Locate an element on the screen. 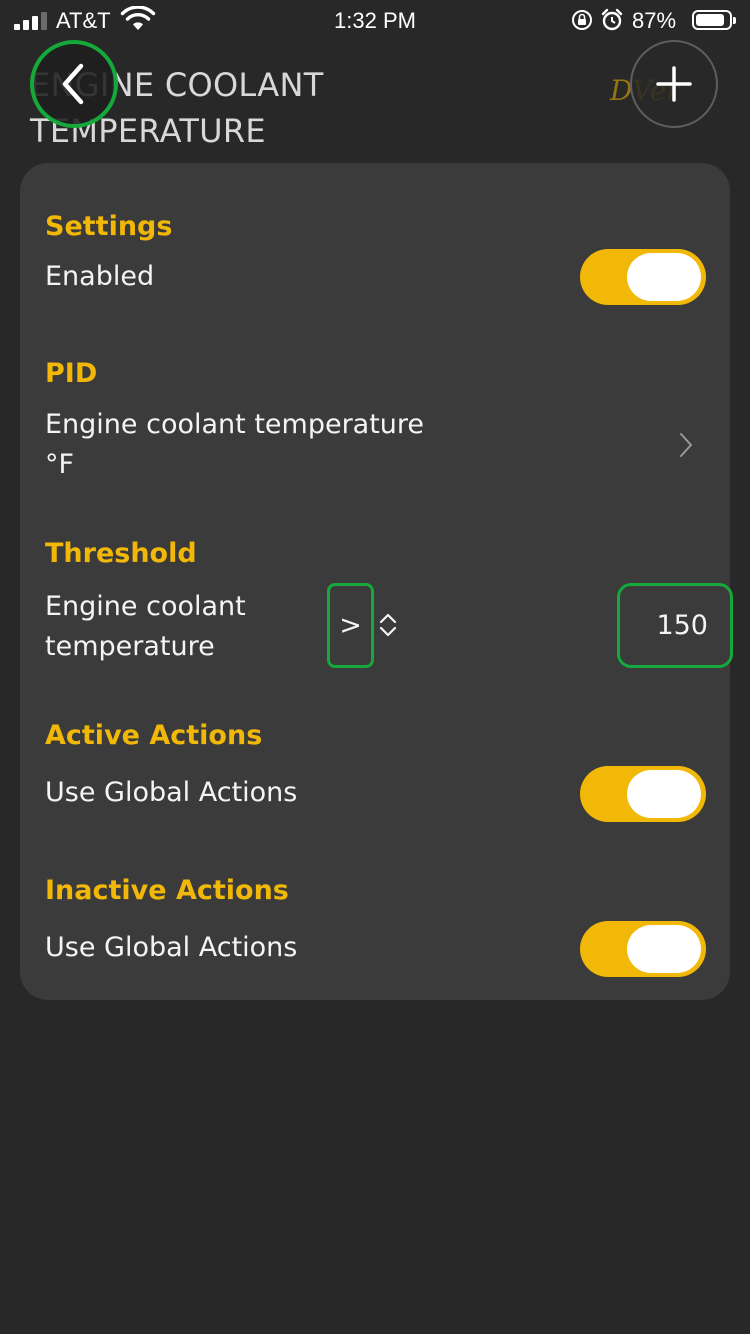 The height and width of the screenshot is (1334, 750). active-actions-toggle is located at coordinates (643, 794).